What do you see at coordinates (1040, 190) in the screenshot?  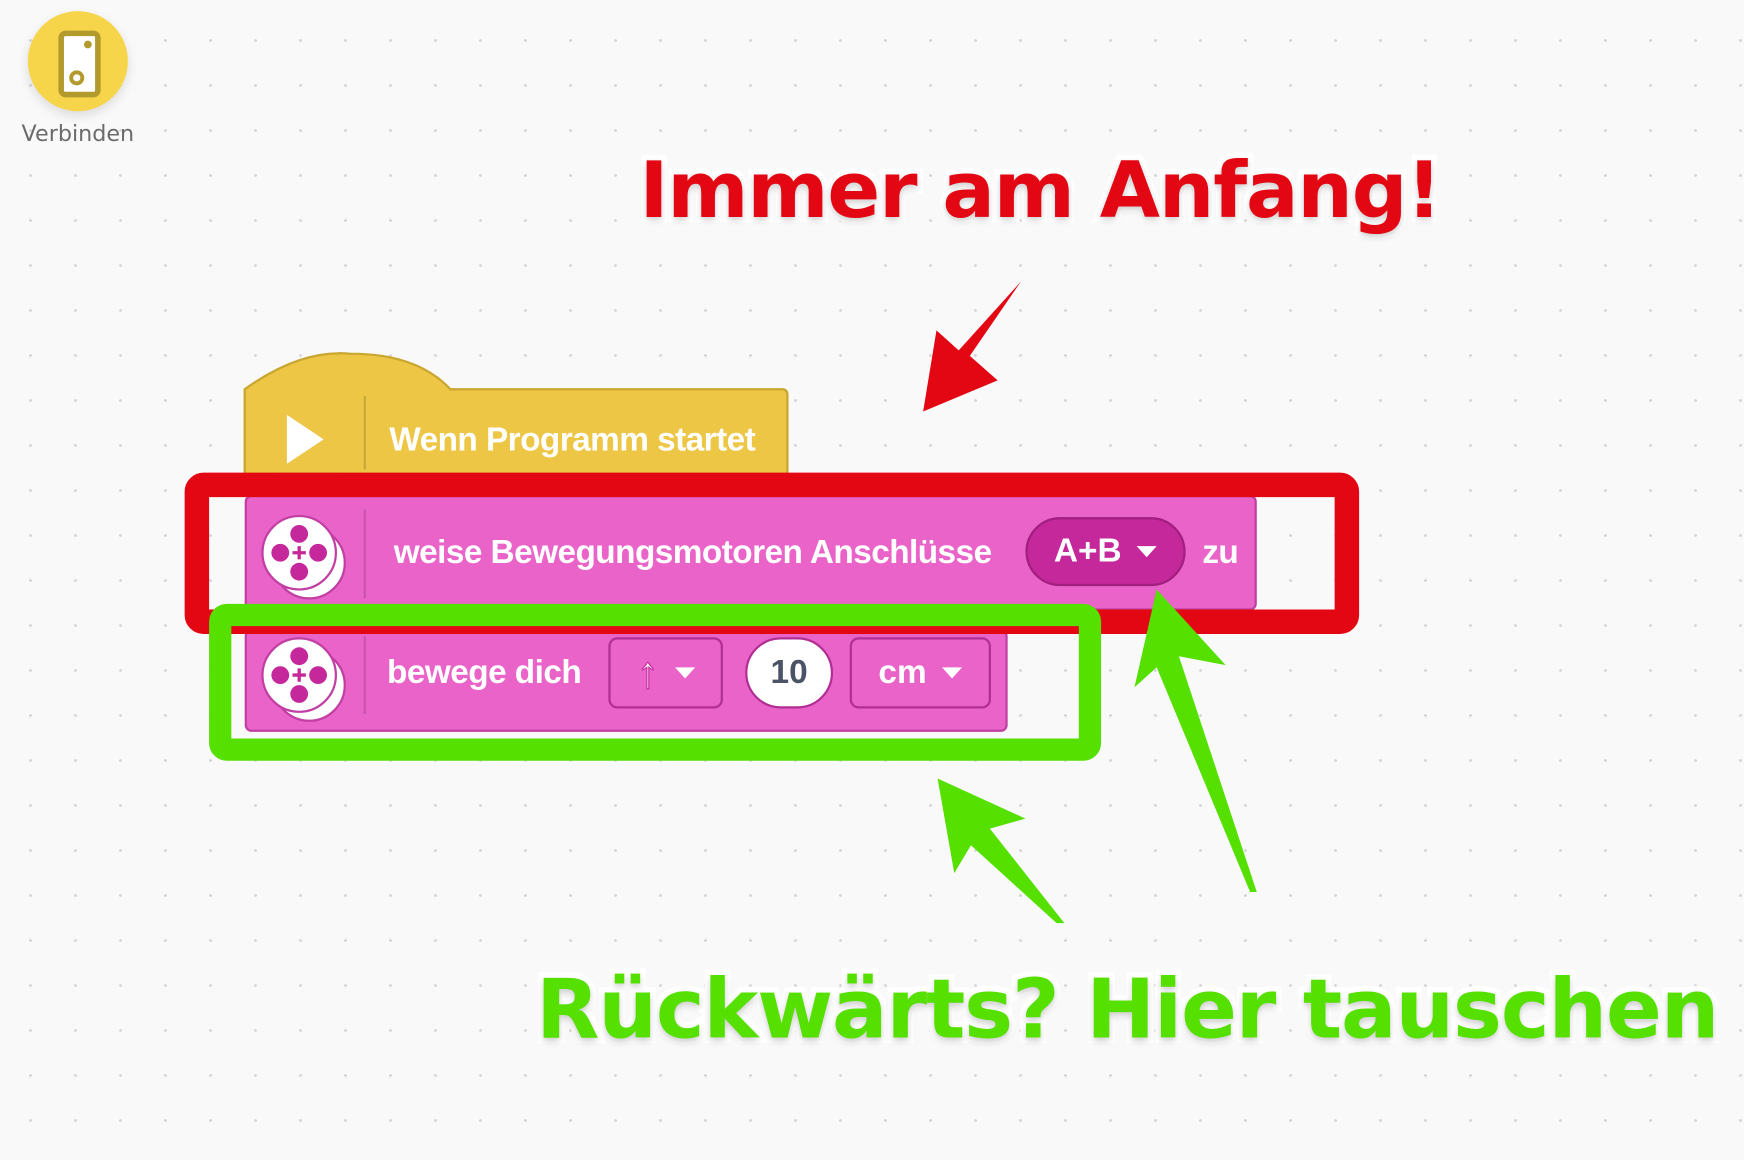 I see `annotation-top: Immer am Anfang!` at bounding box center [1040, 190].